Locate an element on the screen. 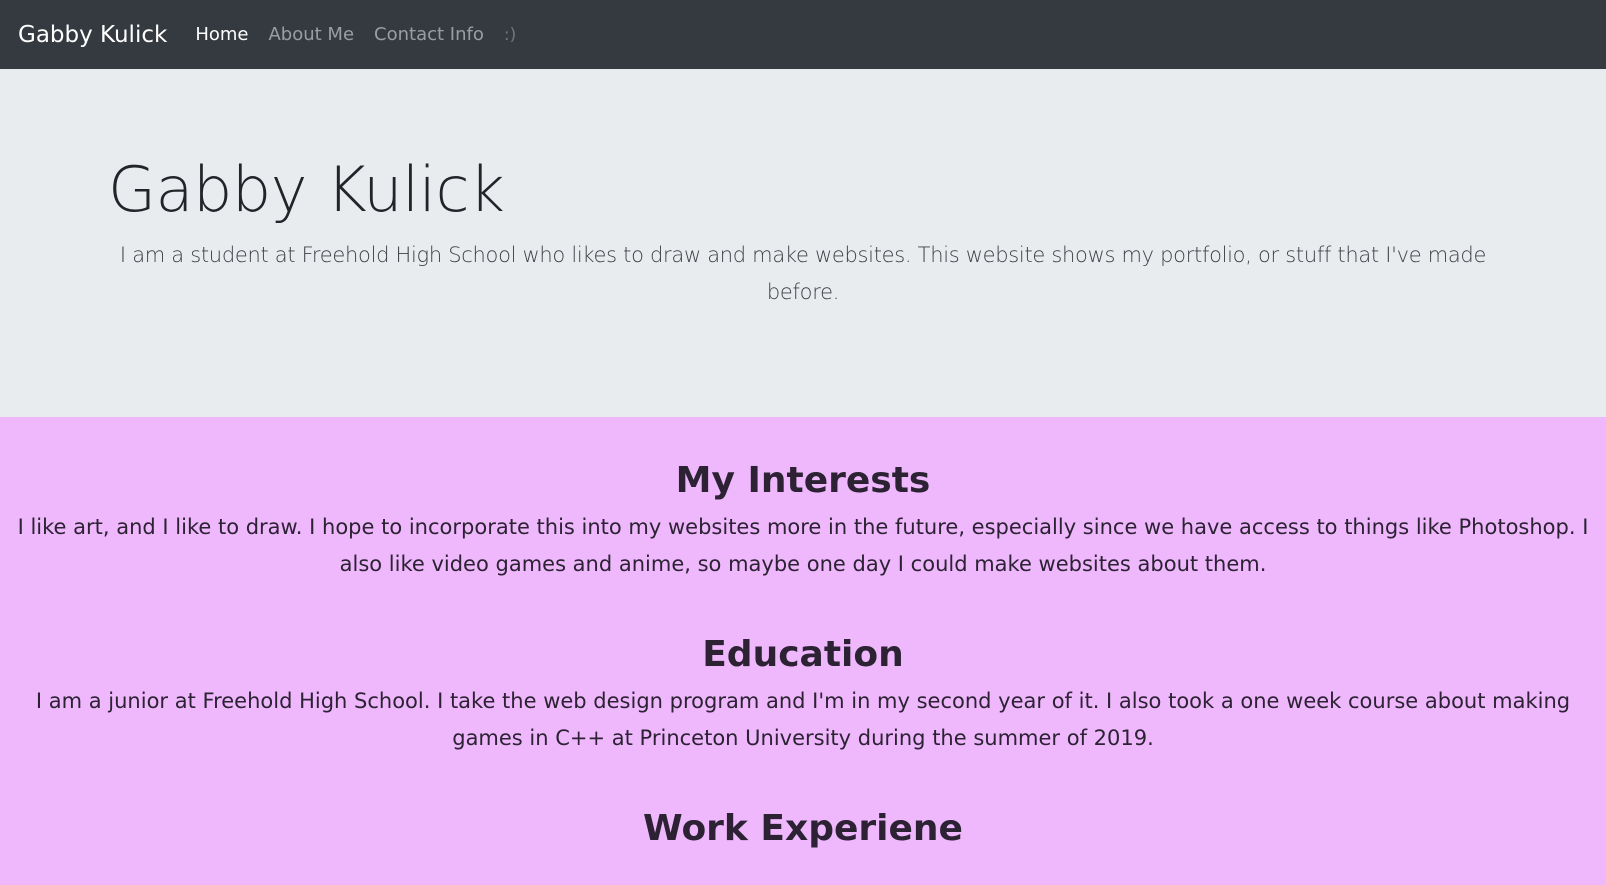 This screenshot has height=885, width=1606. navbar-brand: Gabby Kulick is located at coordinates (92, 35).